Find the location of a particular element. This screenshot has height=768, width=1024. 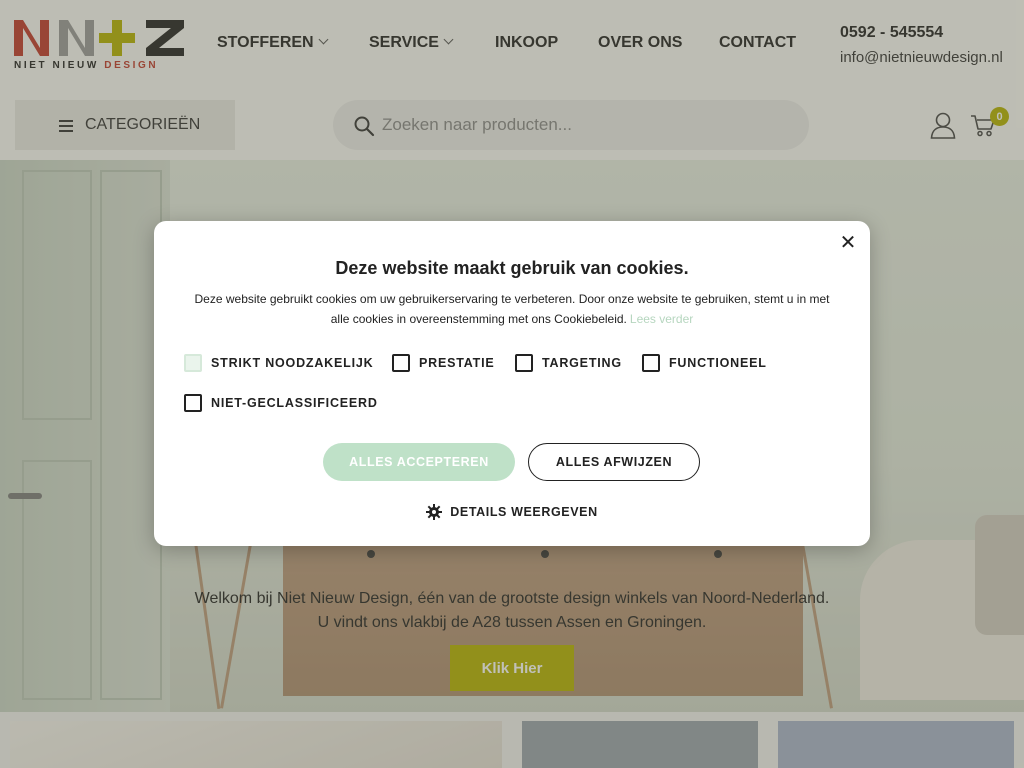

cookie-modal-title: Deze website maakt gebruik van cookies. is located at coordinates (512, 268).